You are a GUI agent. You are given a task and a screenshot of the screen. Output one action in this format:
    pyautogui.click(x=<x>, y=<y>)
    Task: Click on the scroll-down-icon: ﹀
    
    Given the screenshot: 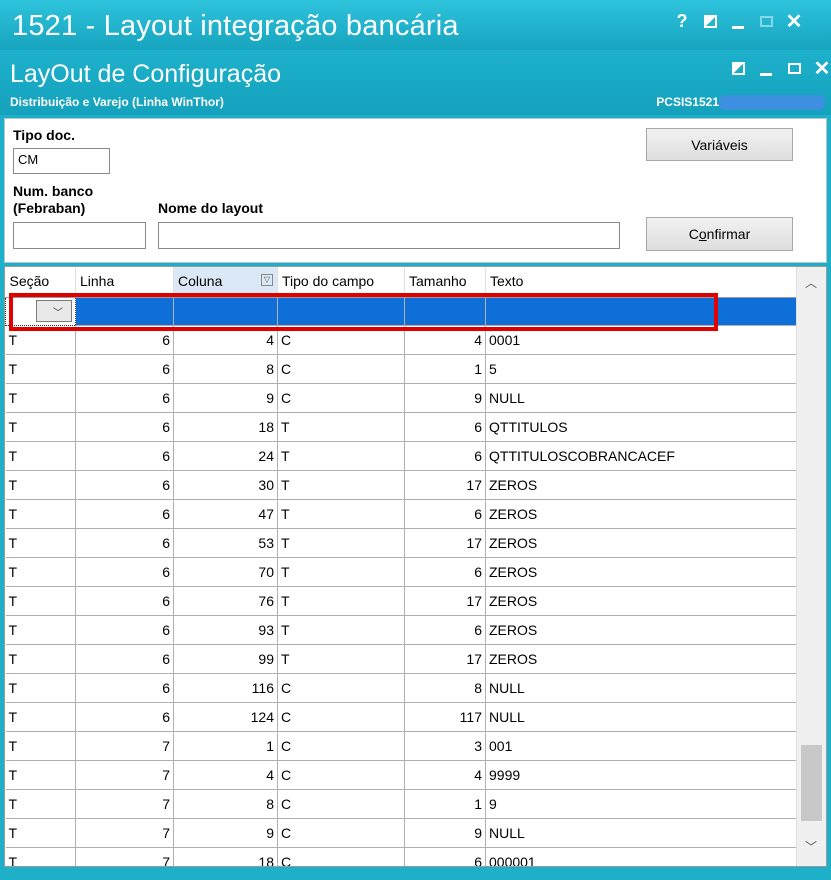 What is the action you would take?
    pyautogui.click(x=811, y=846)
    